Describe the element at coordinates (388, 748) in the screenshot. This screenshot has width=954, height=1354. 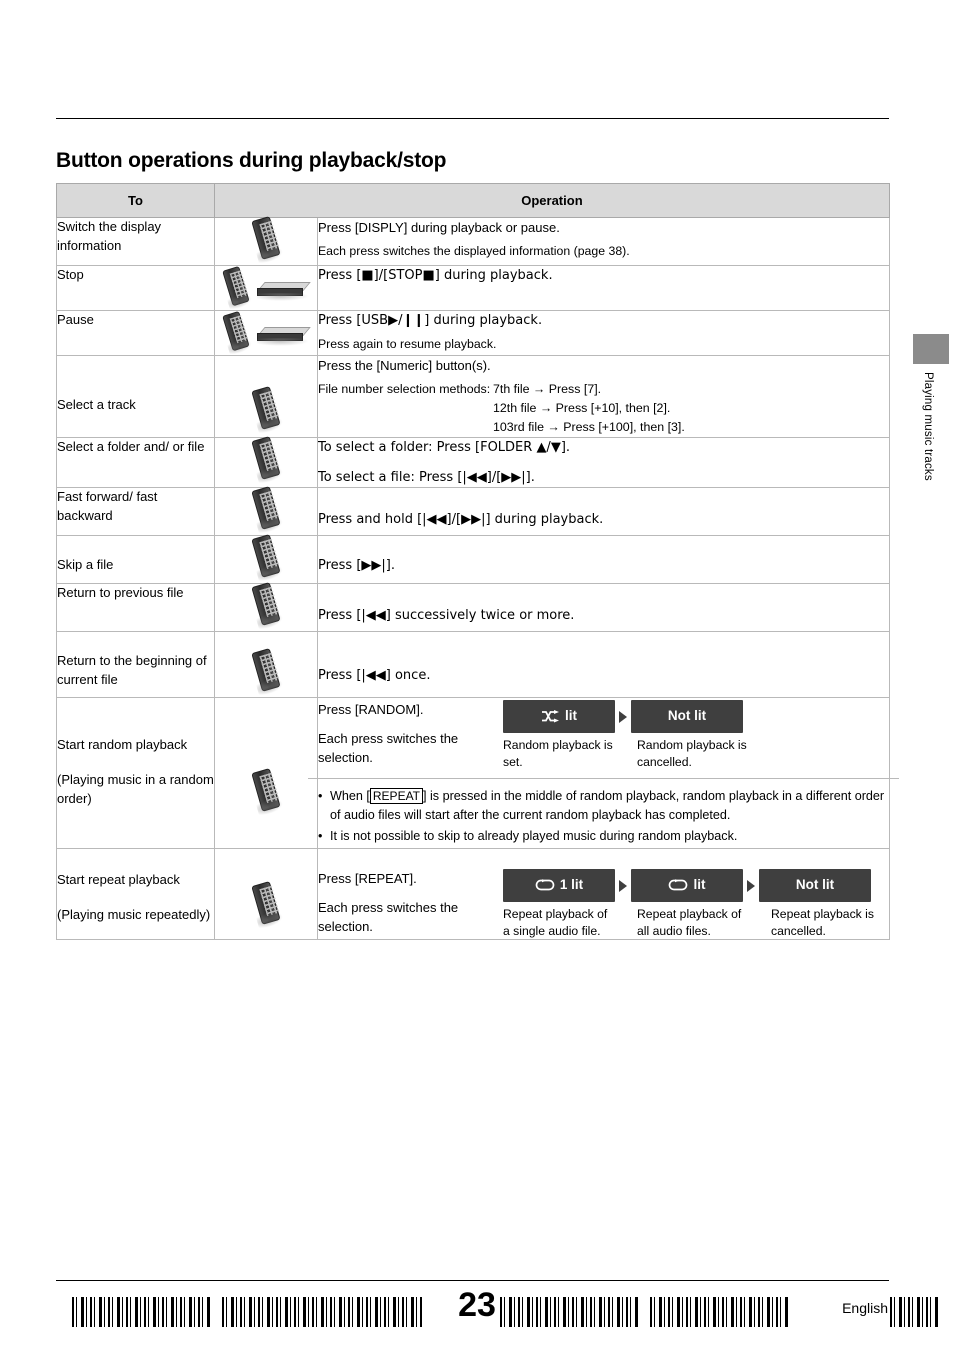
I see `random-each-press-text: Each press switches the selection.` at that location.